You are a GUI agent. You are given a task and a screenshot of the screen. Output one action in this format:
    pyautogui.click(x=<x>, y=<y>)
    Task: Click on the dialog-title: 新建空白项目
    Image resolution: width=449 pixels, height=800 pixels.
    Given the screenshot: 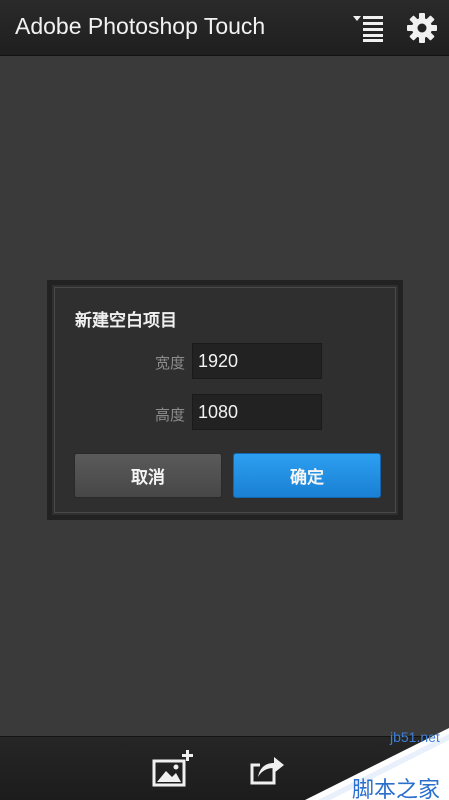 What is the action you would take?
    pyautogui.click(x=126, y=321)
    